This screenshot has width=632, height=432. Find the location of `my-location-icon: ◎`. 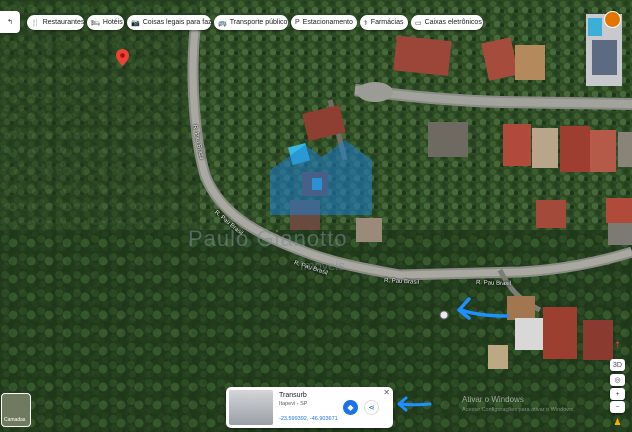

my-location-icon: ◎ is located at coordinates (617, 380).